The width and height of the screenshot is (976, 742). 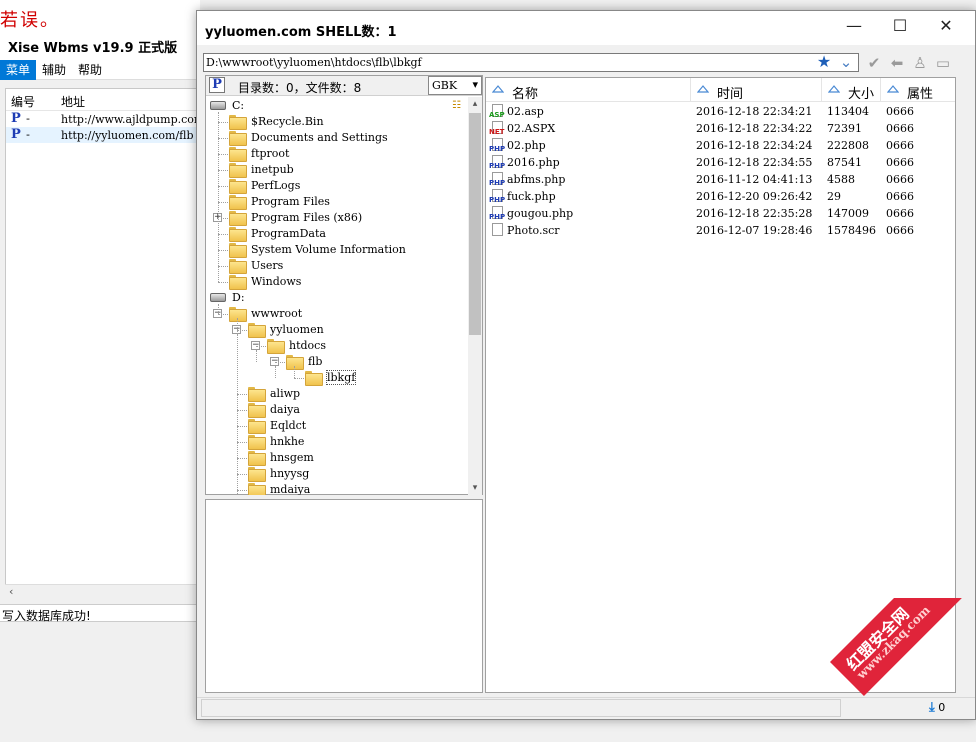 What do you see at coordinates (102, 119) in the screenshot?
I see `list-item: P - http://www.ajldpump.com` at bounding box center [102, 119].